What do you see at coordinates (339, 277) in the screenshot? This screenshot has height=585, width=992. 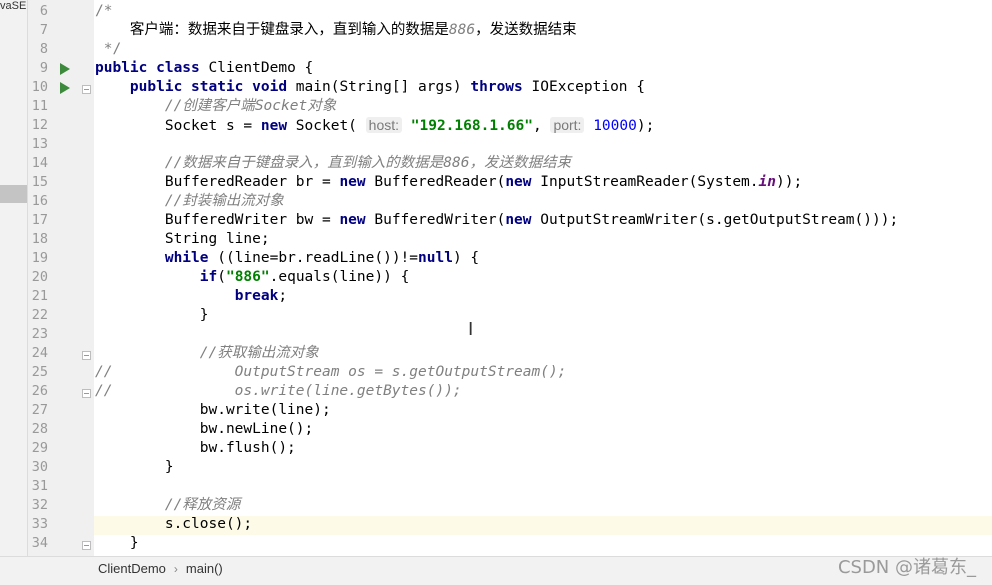 I see `code-token: .equals(line)) {` at bounding box center [339, 277].